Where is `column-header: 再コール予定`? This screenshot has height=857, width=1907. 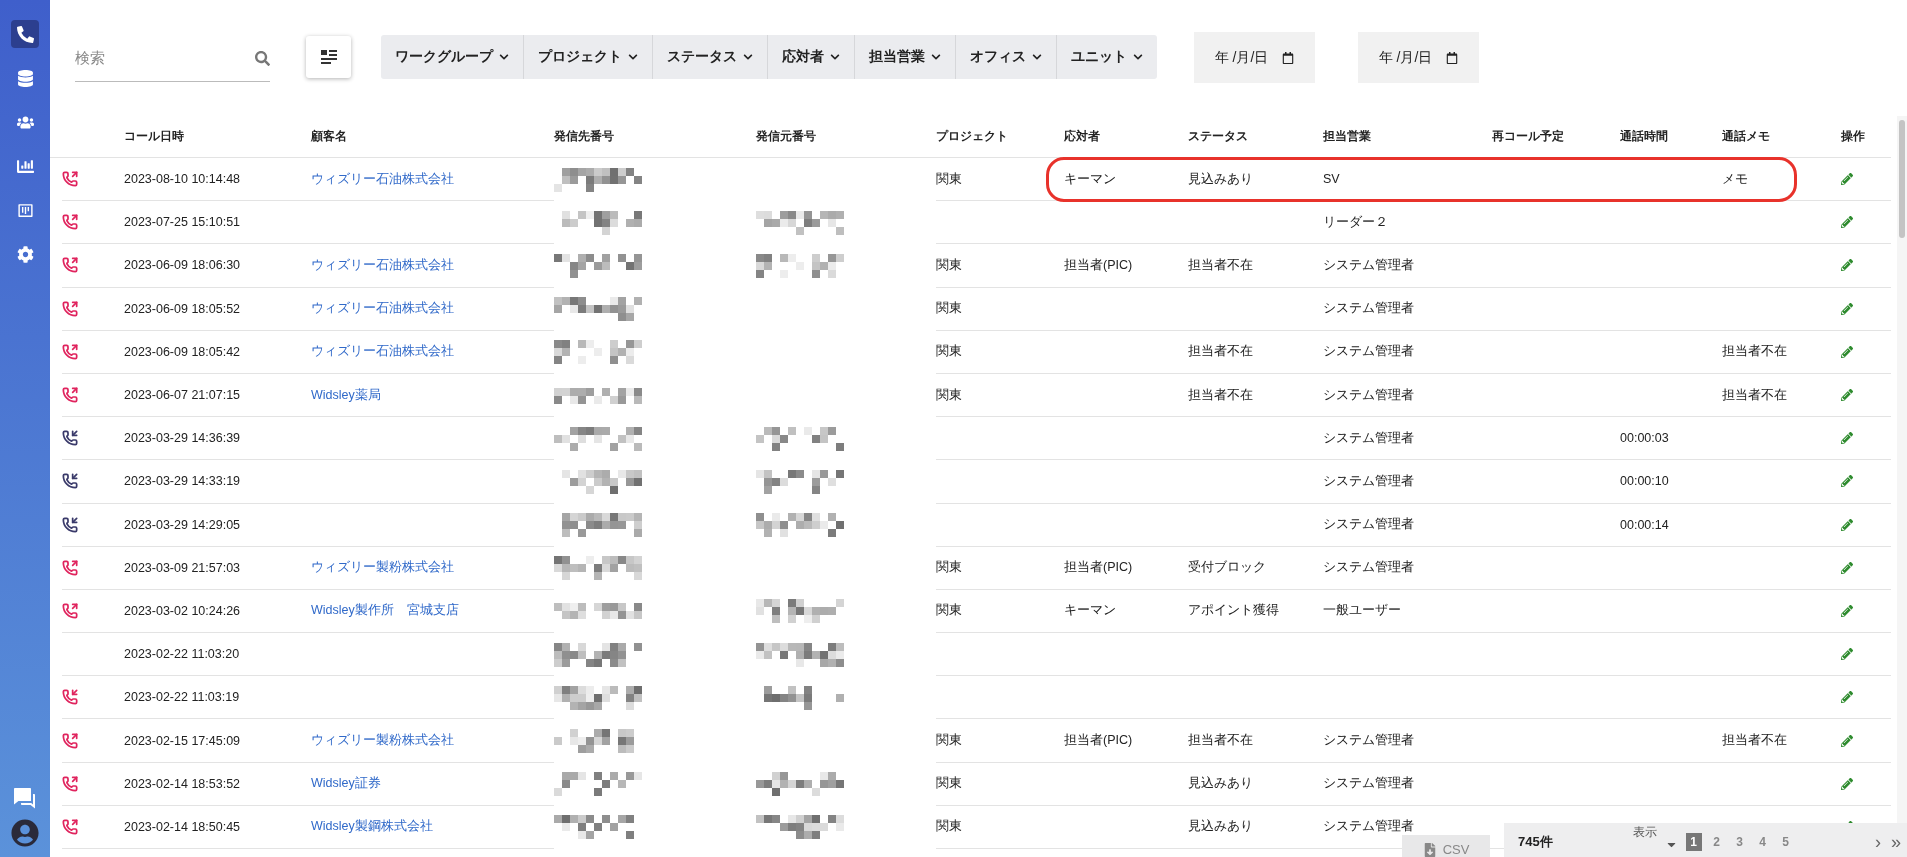
column-header: 再コール予定 is located at coordinates (1528, 136).